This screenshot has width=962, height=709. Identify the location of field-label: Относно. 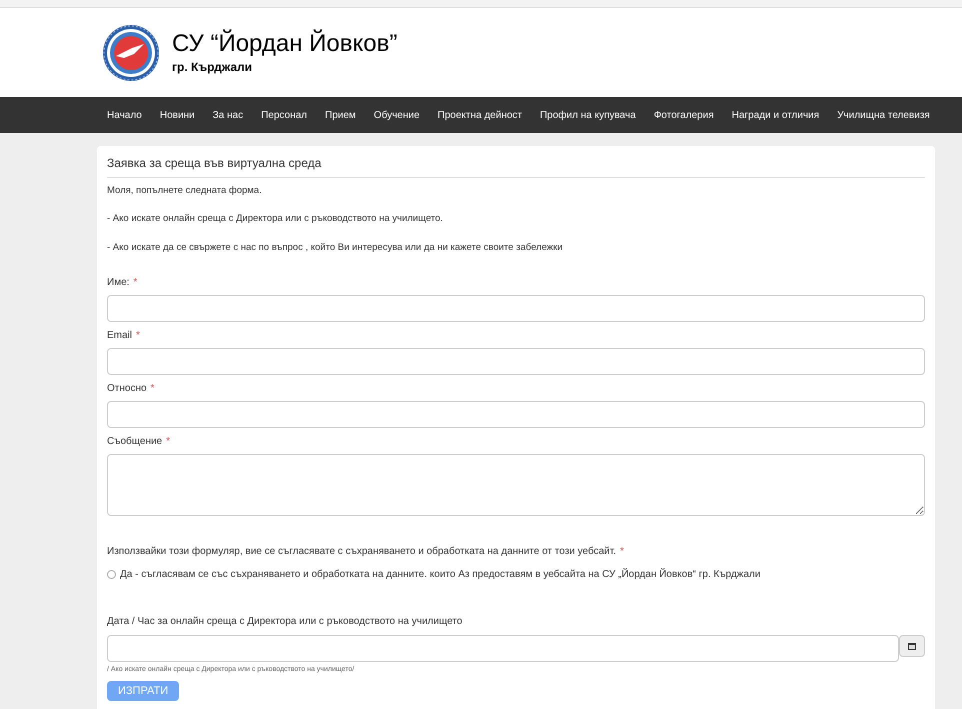
(127, 388).